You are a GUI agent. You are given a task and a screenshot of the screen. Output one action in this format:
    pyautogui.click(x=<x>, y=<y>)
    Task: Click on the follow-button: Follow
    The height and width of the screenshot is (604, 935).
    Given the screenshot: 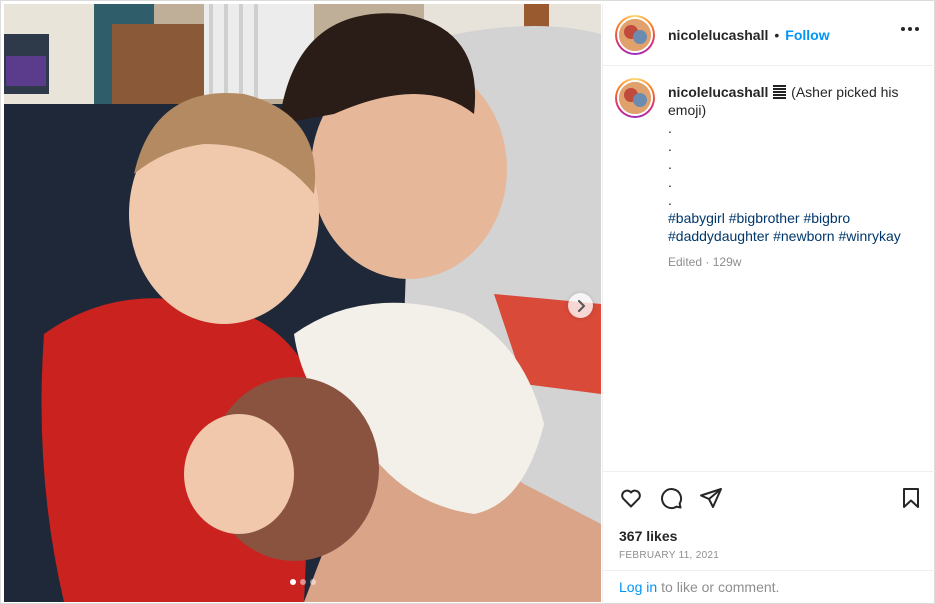 What is the action you would take?
    pyautogui.click(x=807, y=35)
    